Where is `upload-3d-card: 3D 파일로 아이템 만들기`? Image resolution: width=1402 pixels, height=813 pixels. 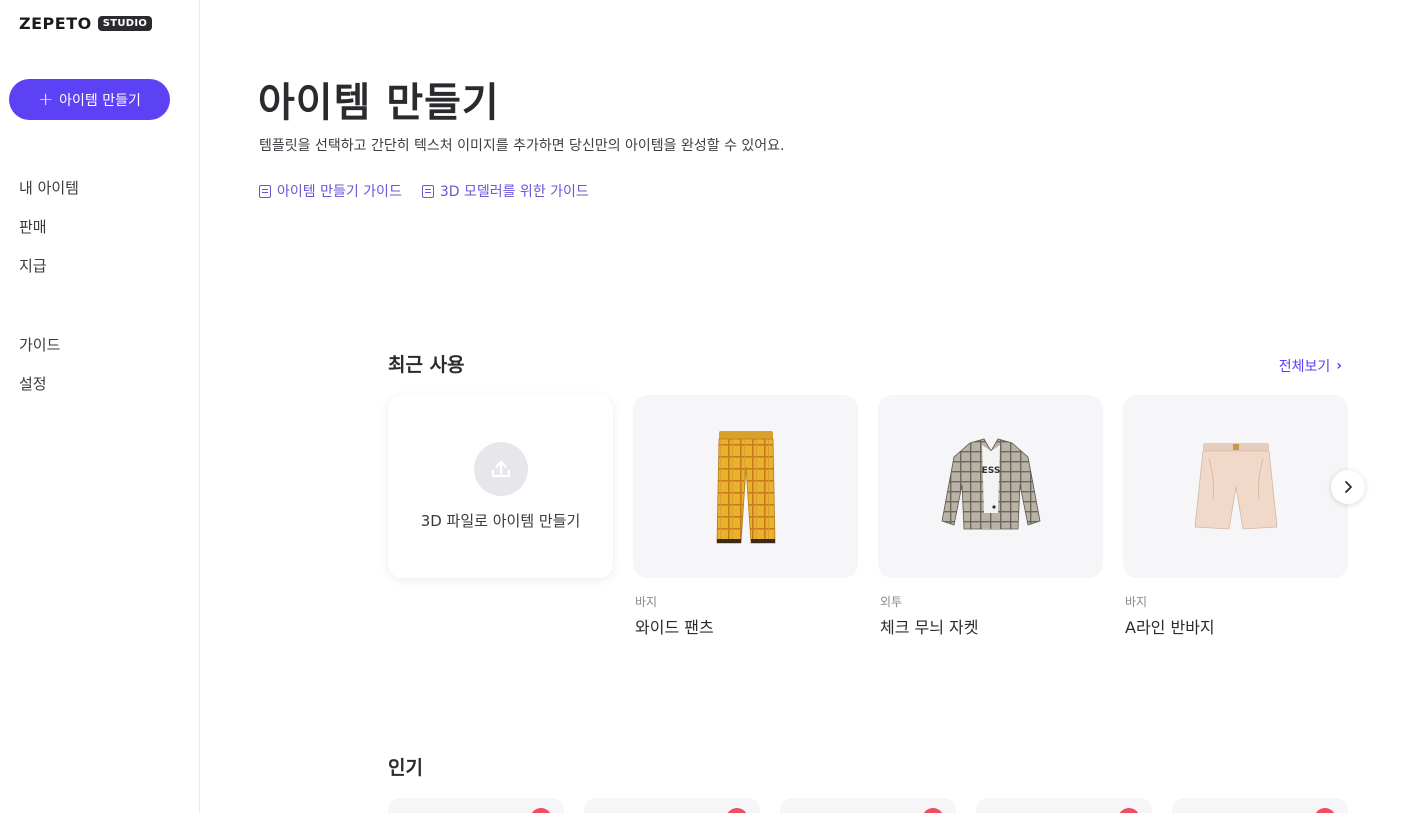
upload-3d-card: 3D 파일로 아이템 만들기 is located at coordinates (500, 516).